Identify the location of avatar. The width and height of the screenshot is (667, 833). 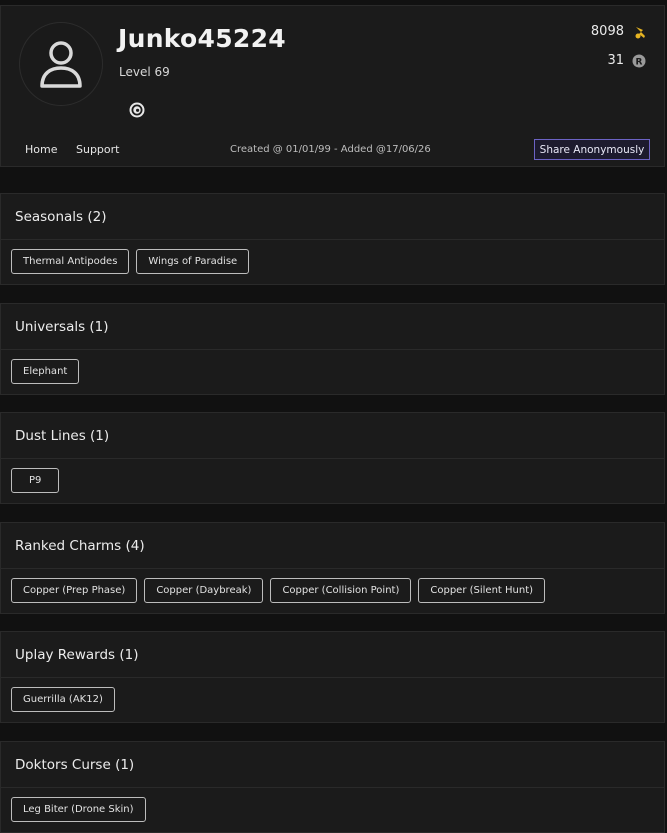
(61, 64).